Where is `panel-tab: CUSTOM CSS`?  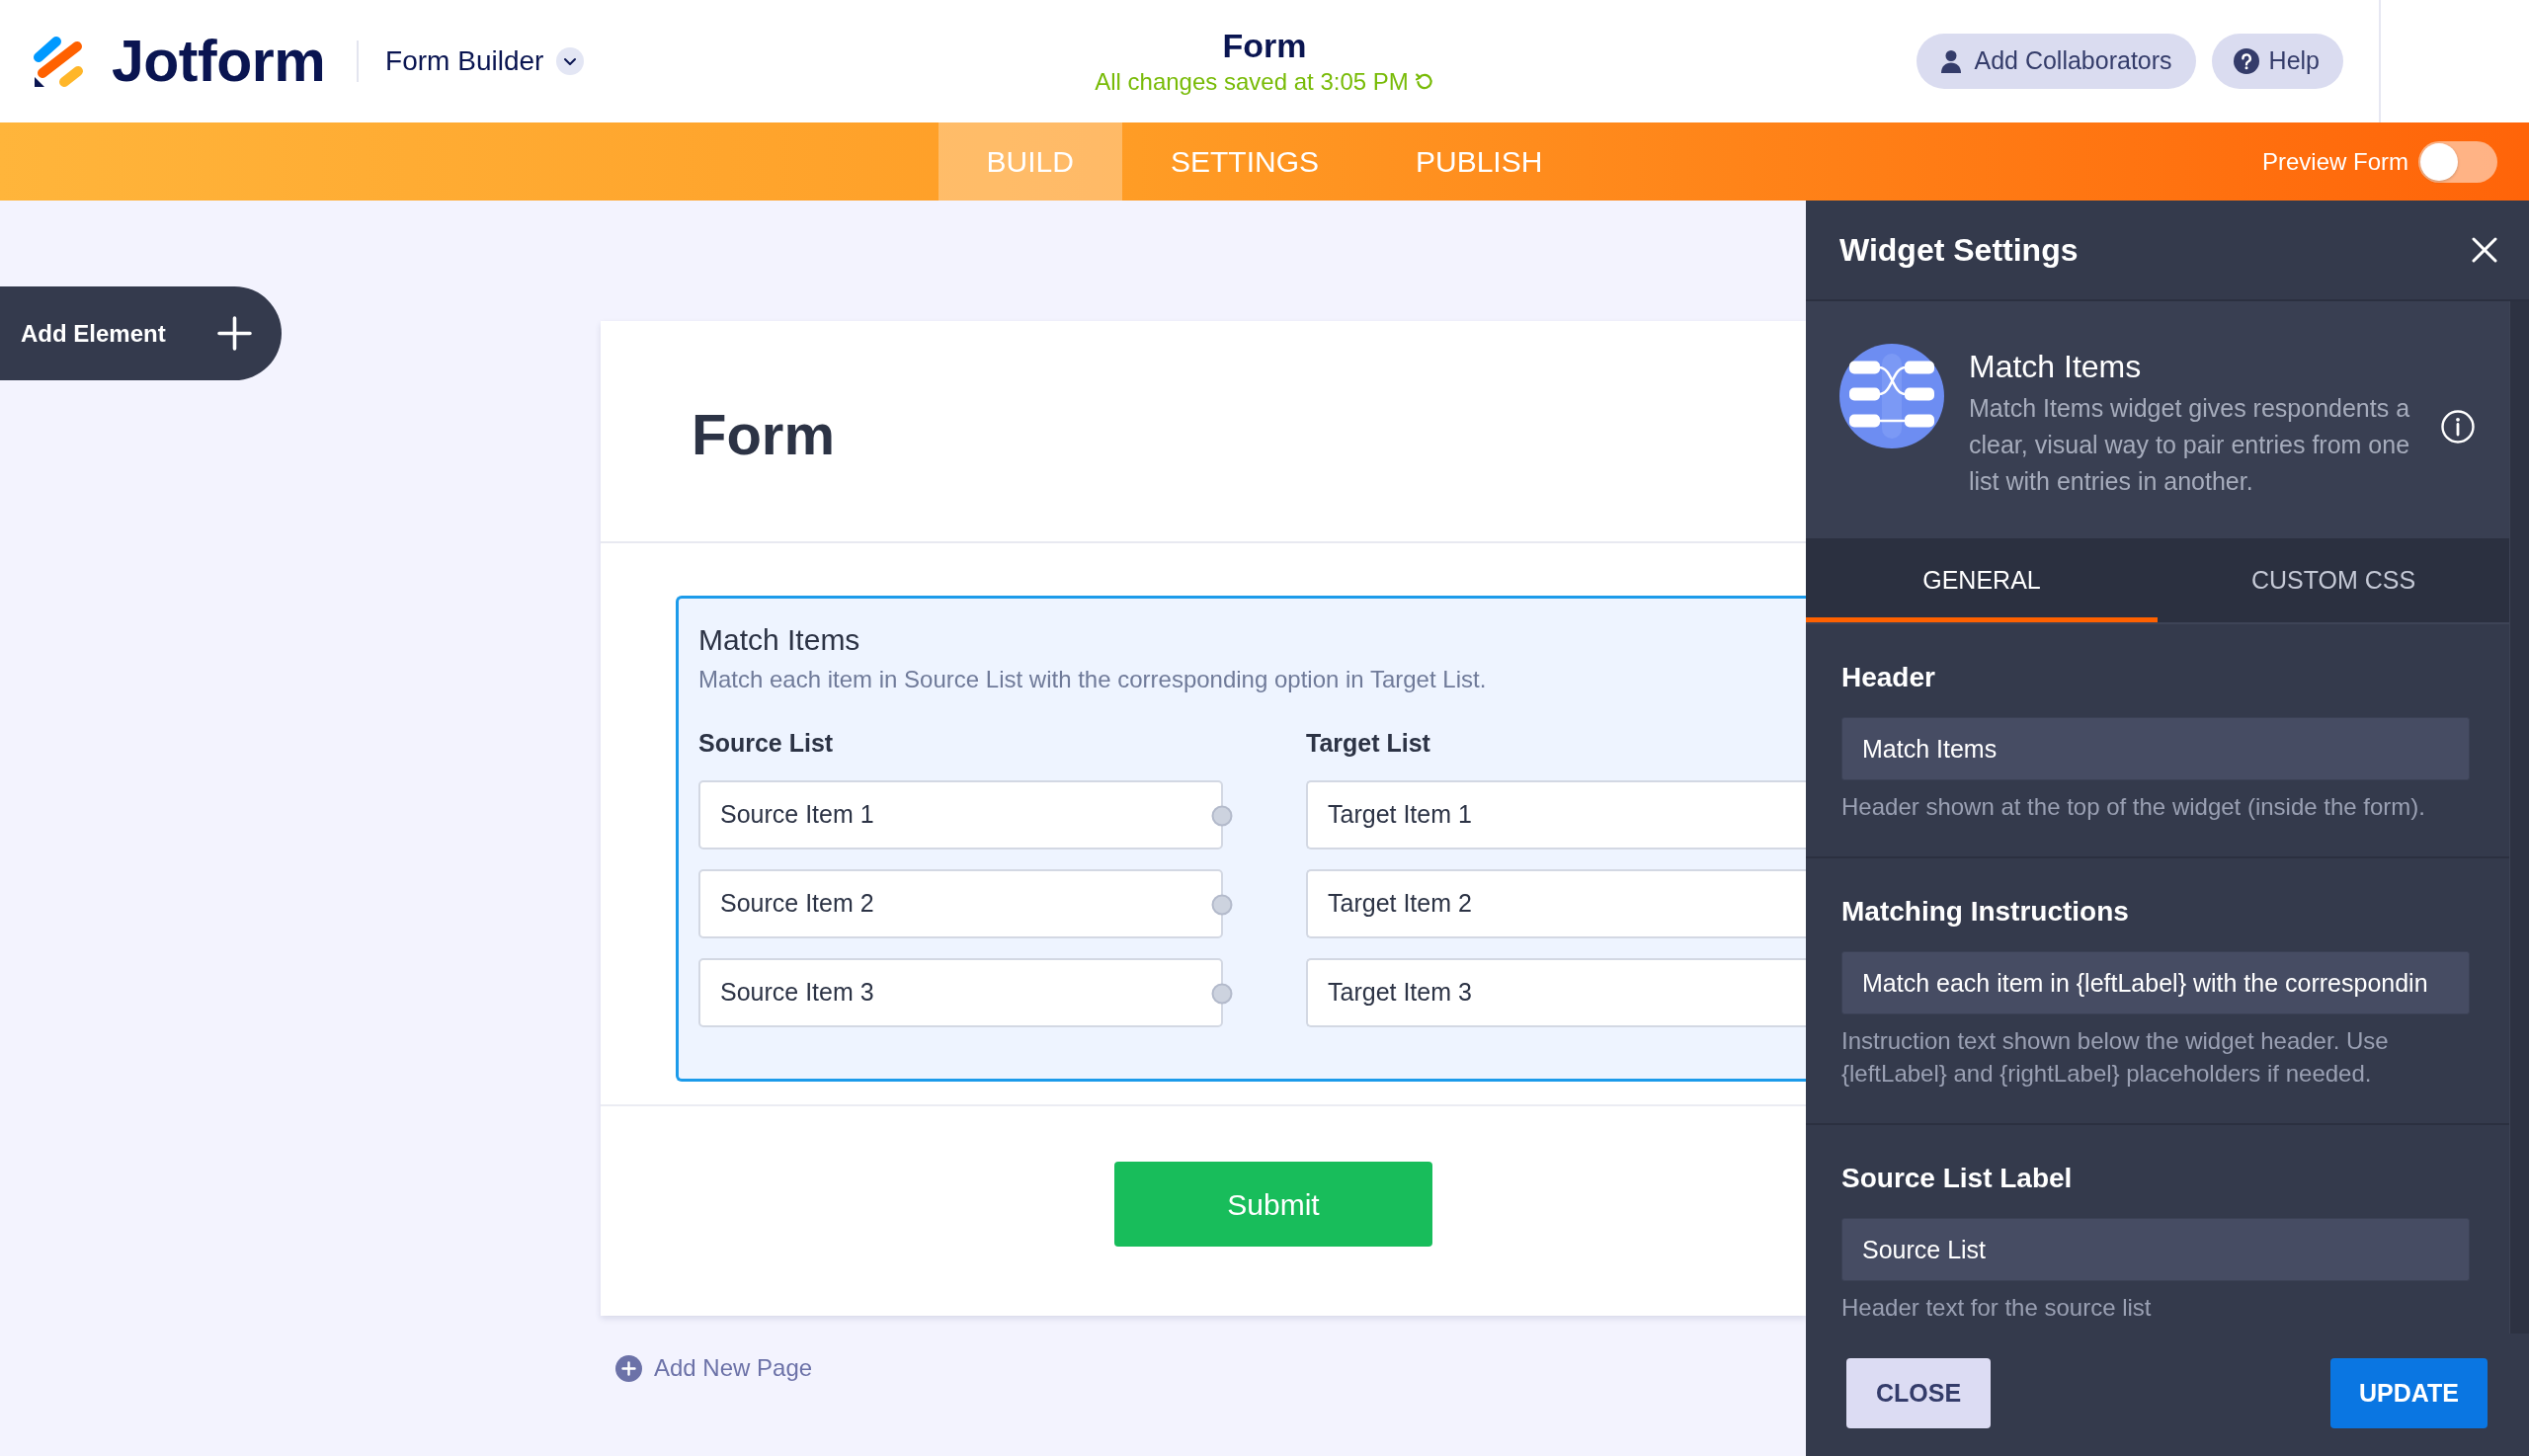 panel-tab: CUSTOM CSS is located at coordinates (2333, 580).